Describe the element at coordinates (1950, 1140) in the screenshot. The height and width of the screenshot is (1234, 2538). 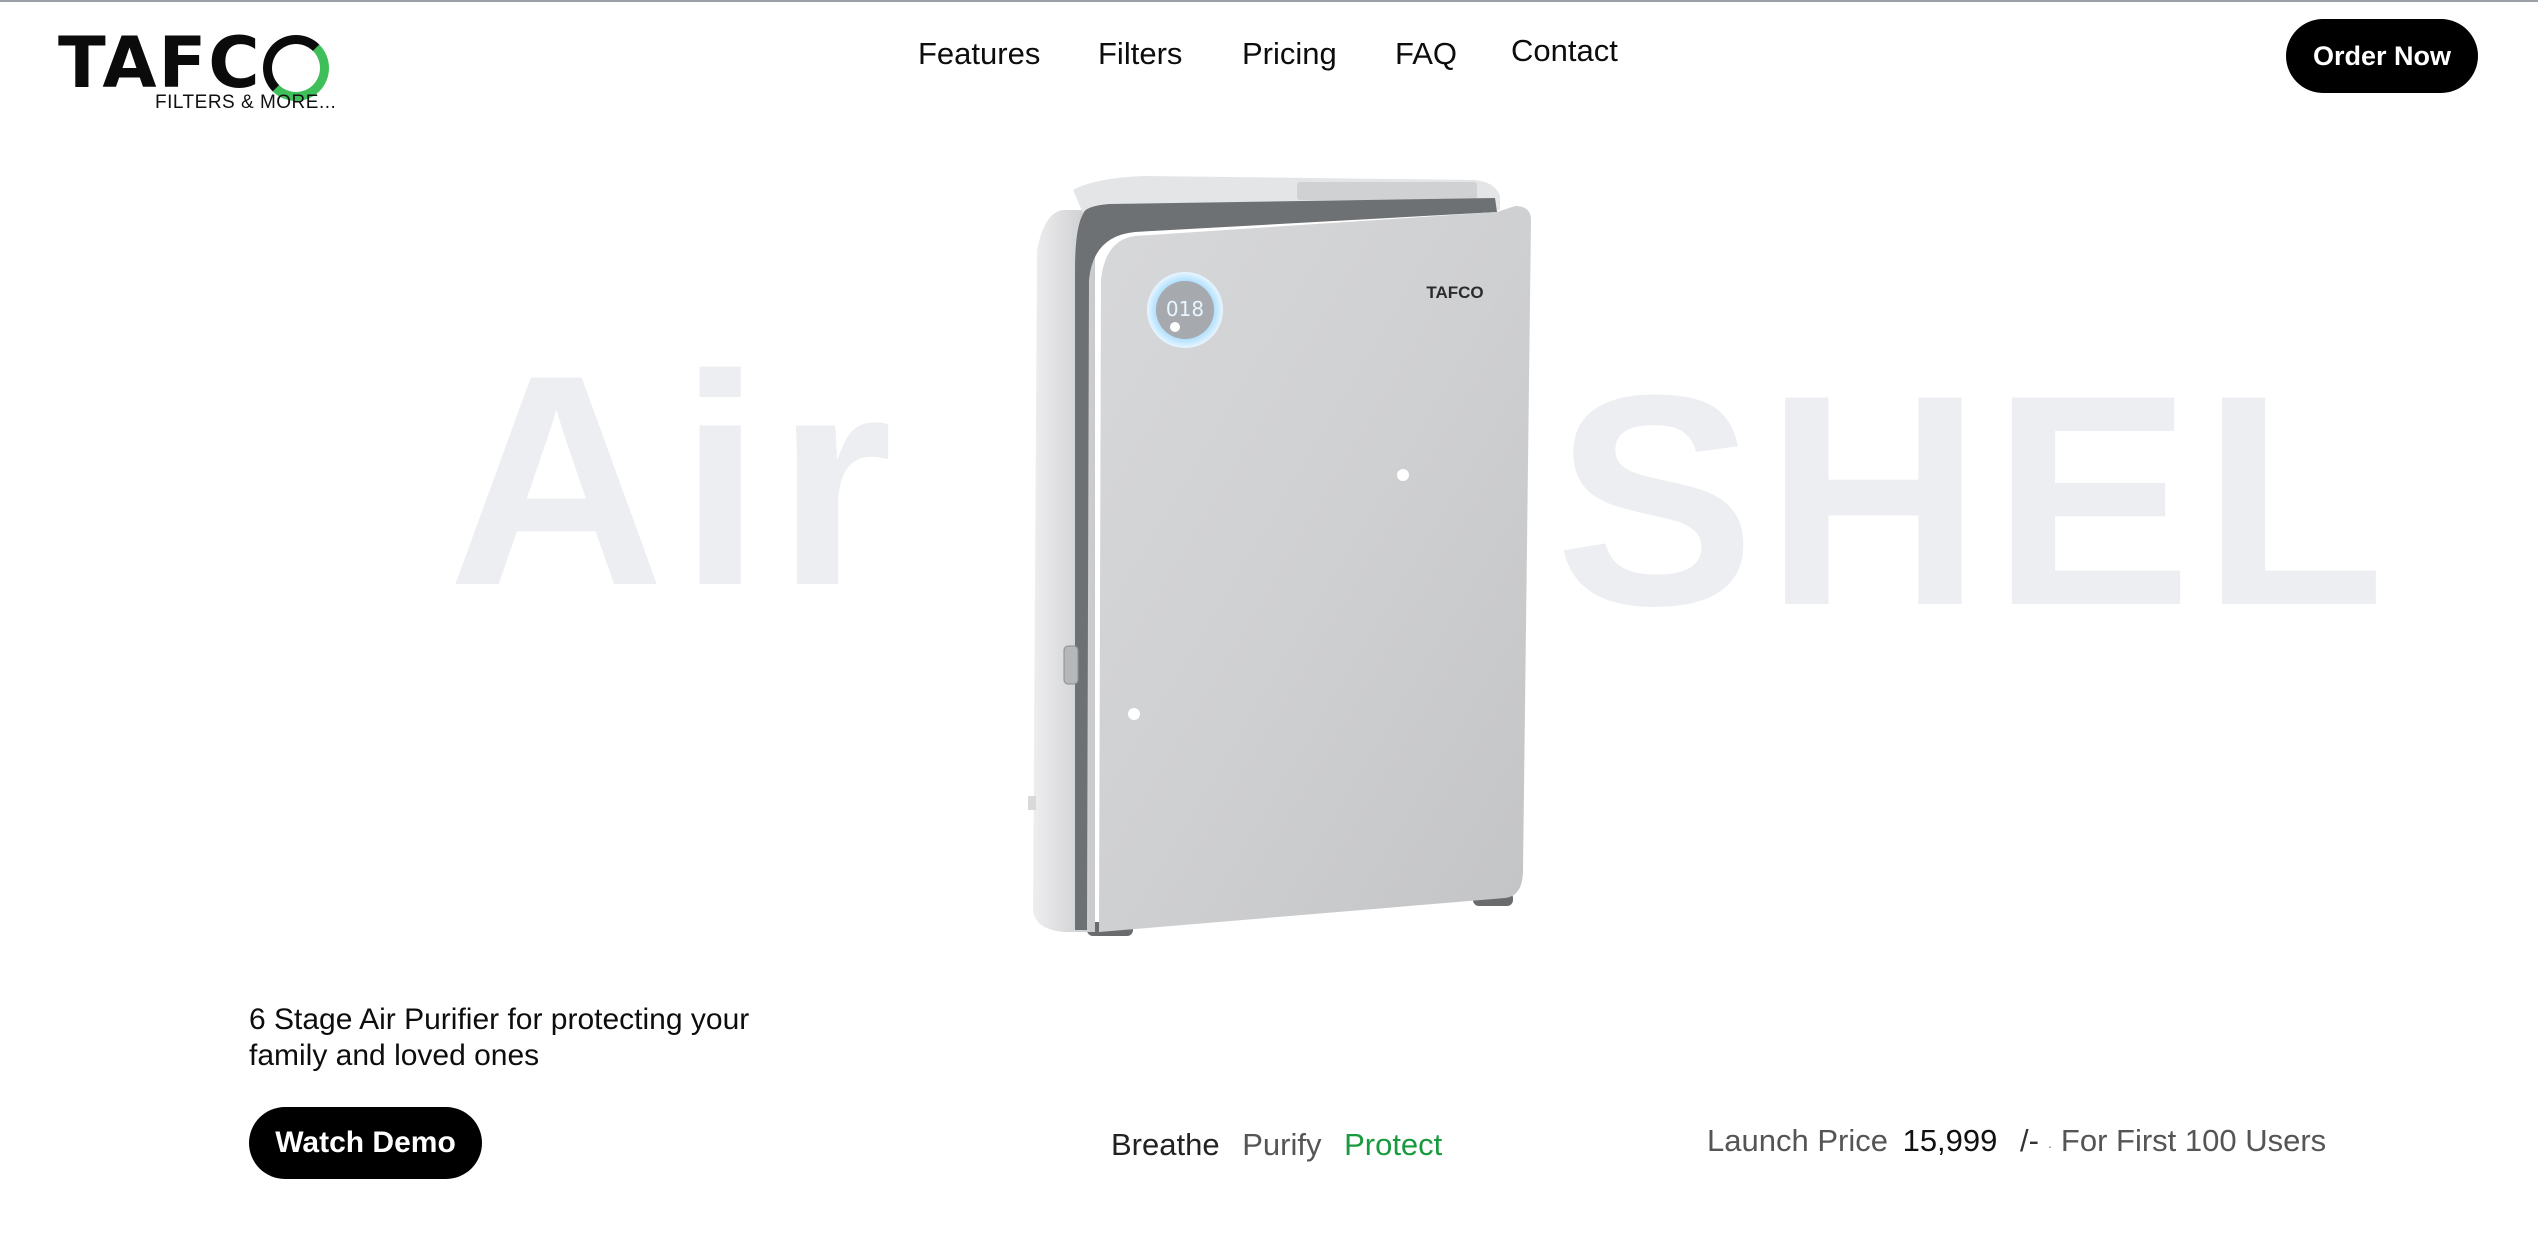
I see `price-amount: 15,999` at that location.